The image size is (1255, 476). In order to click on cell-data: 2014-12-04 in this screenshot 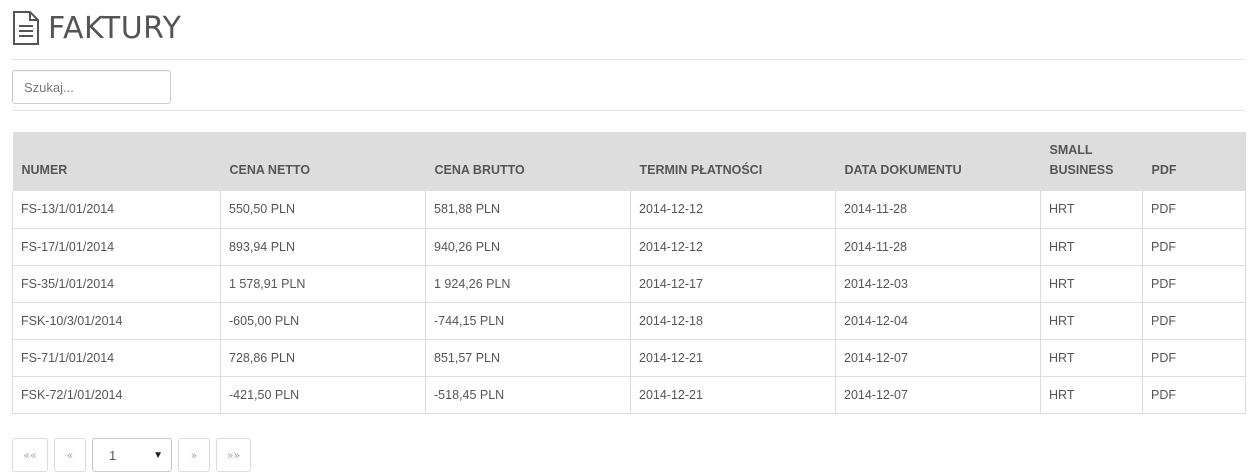, I will do `click(938, 320)`.